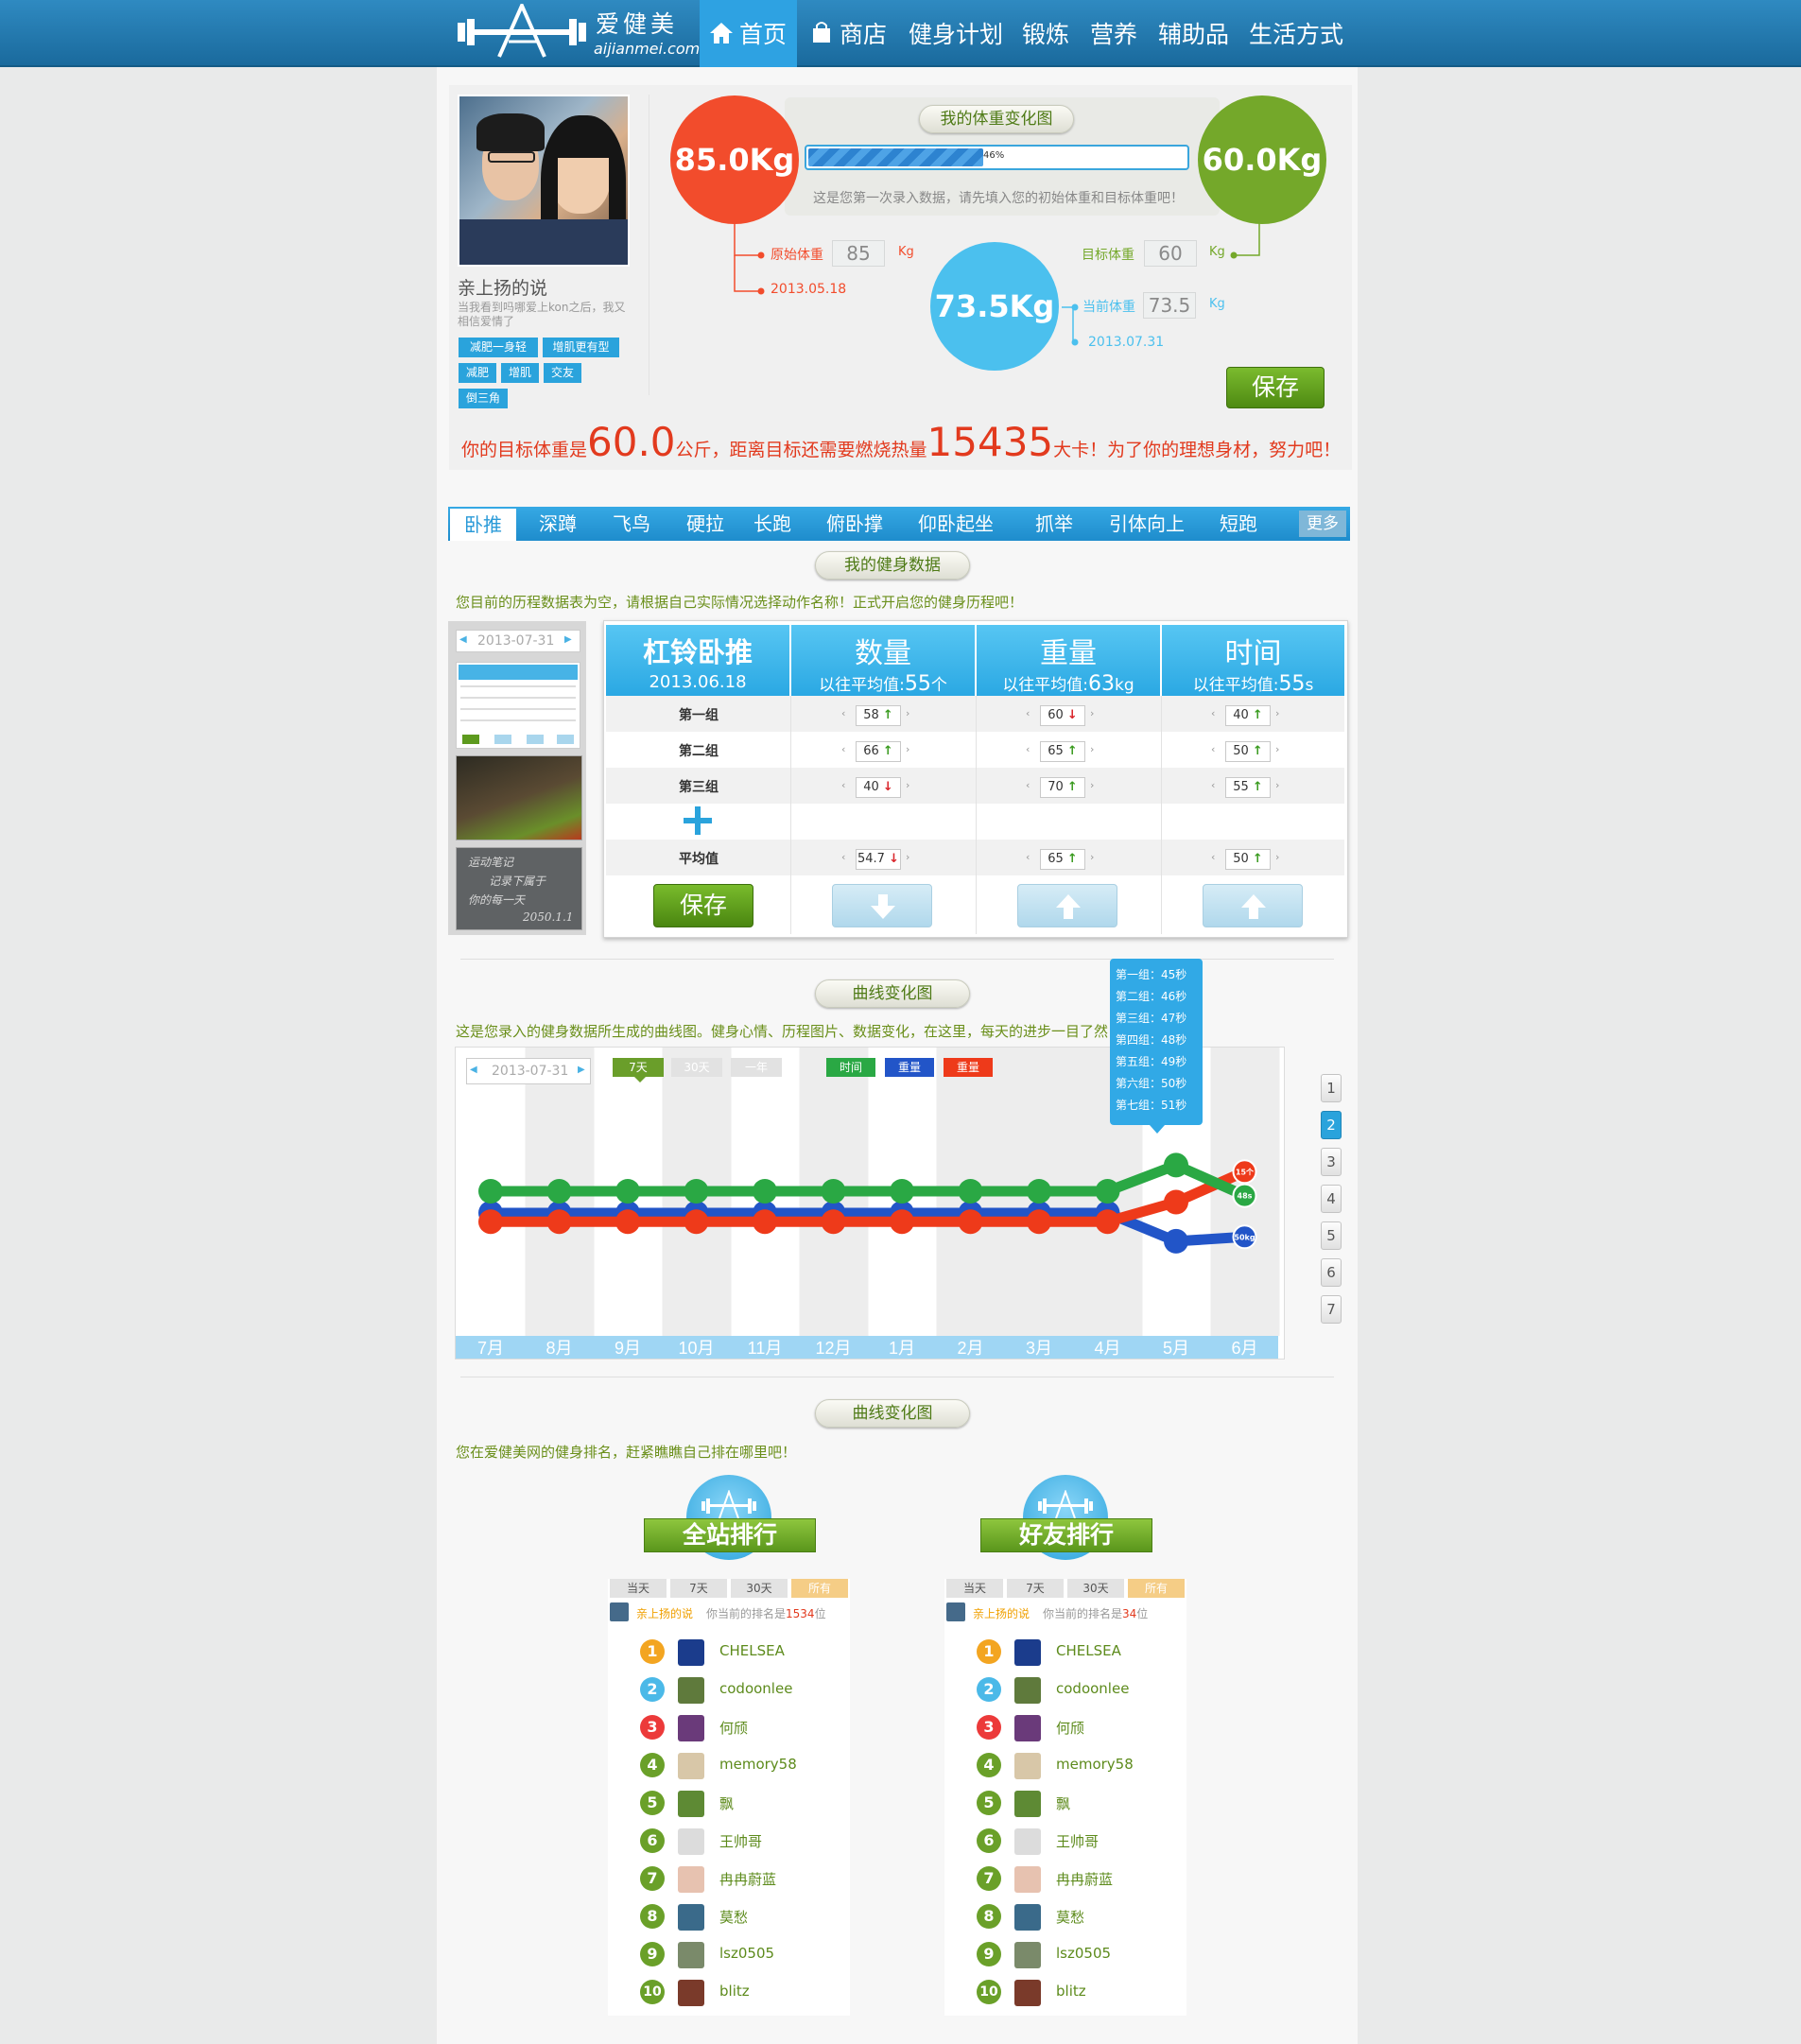 The image size is (1801, 2044). Describe the element at coordinates (528, 1071) in the screenshot. I see `curve-date-picker: ◀ 2013-07-31 ▶` at that location.